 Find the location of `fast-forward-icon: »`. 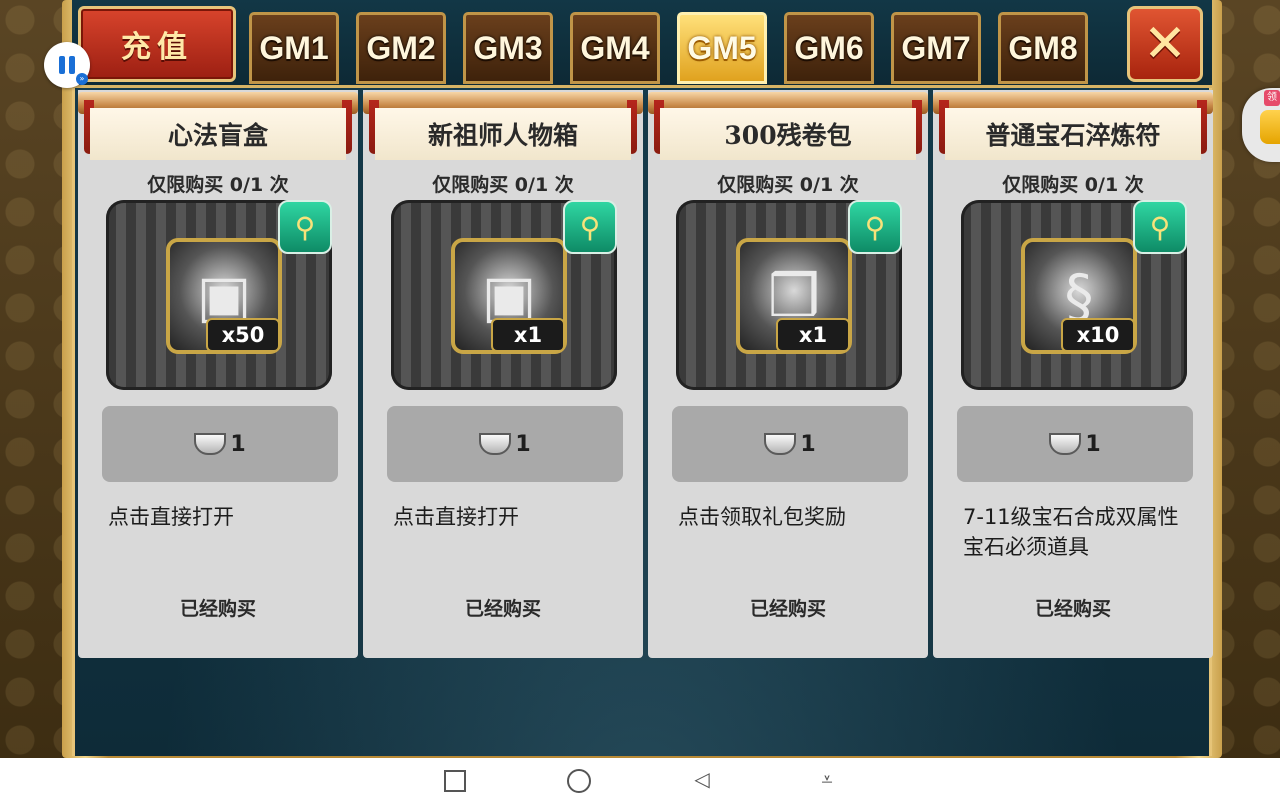

fast-forward-icon: » is located at coordinates (82, 79).